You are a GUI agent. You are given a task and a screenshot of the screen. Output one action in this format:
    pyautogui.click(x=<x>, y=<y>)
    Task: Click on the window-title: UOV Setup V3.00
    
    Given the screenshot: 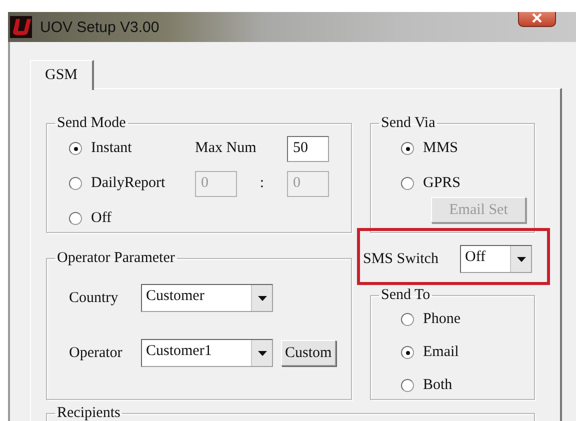 What is the action you would take?
    pyautogui.click(x=100, y=27)
    